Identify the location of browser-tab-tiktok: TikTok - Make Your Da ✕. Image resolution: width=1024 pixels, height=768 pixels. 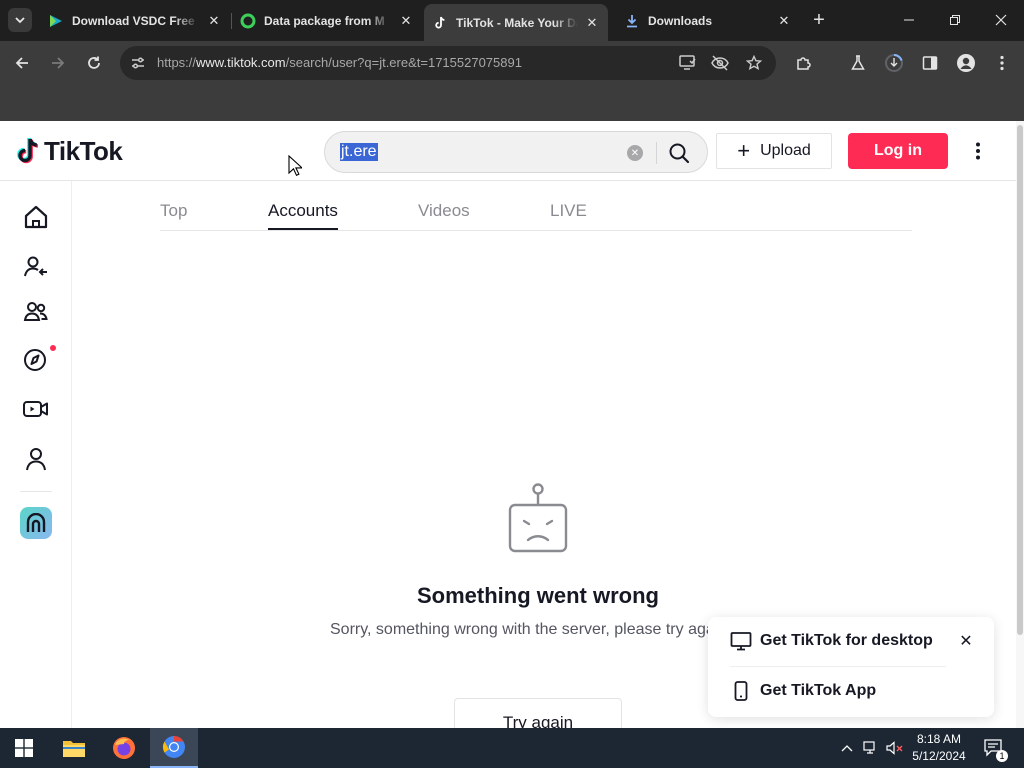
(516, 22).